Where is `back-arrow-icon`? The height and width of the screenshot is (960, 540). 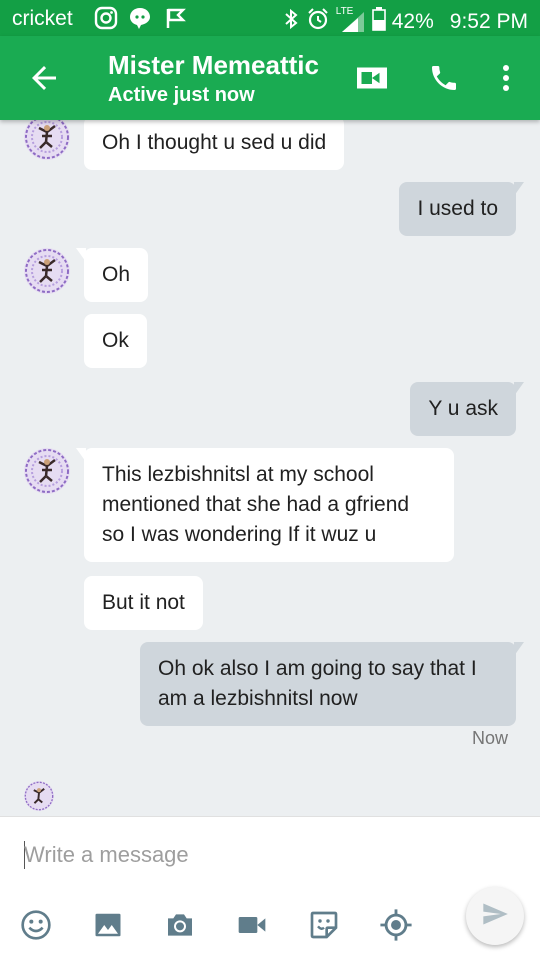 back-arrow-icon is located at coordinates (44, 78).